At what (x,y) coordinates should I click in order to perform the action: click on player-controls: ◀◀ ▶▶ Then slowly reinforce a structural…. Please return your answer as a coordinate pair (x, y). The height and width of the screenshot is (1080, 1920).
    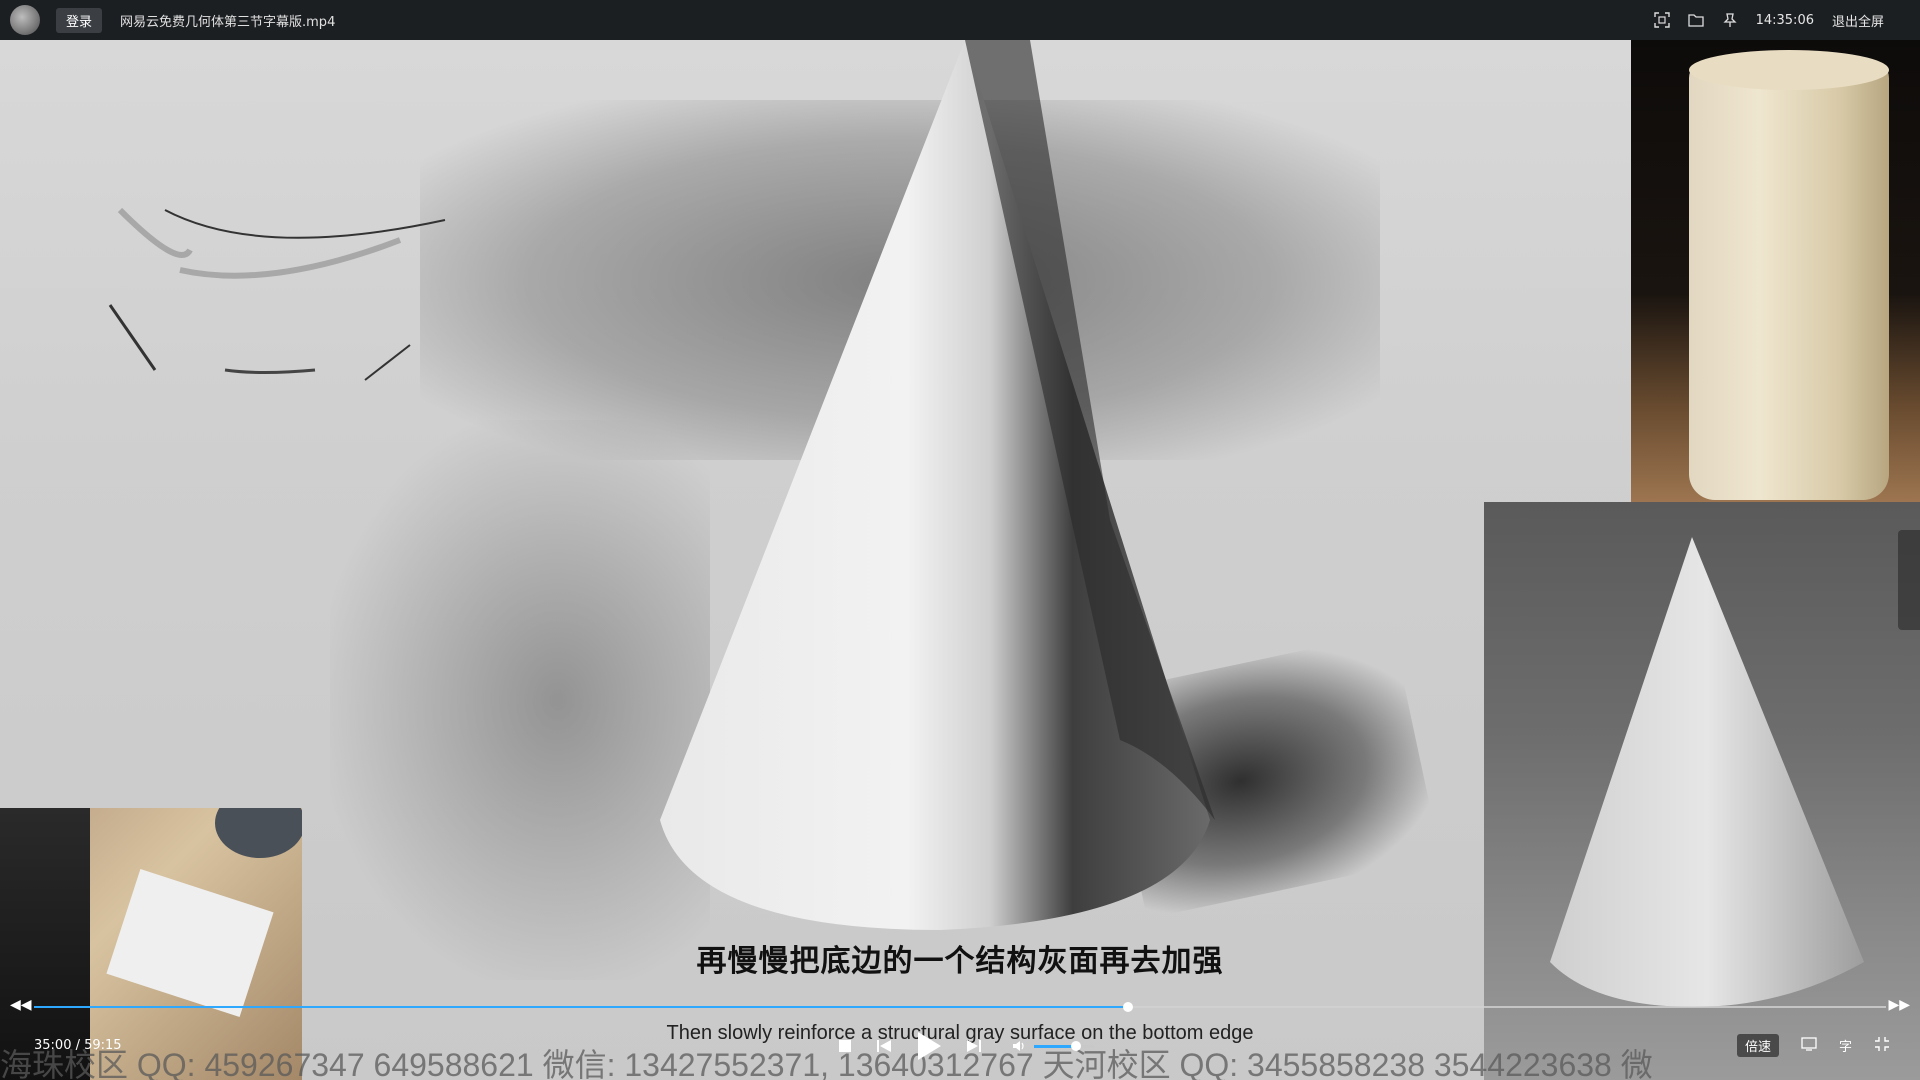
    Looking at the image, I should click on (960, 1035).